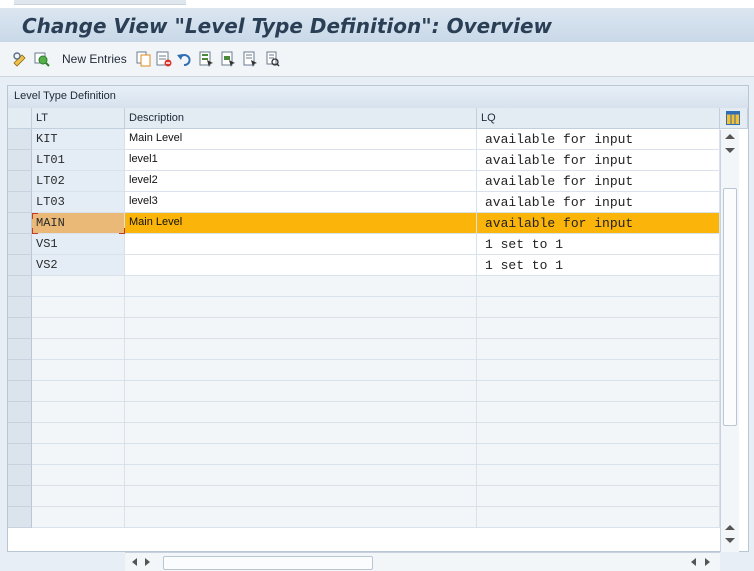  Describe the element at coordinates (78, 160) in the screenshot. I see `lt-cell: LT01` at that location.